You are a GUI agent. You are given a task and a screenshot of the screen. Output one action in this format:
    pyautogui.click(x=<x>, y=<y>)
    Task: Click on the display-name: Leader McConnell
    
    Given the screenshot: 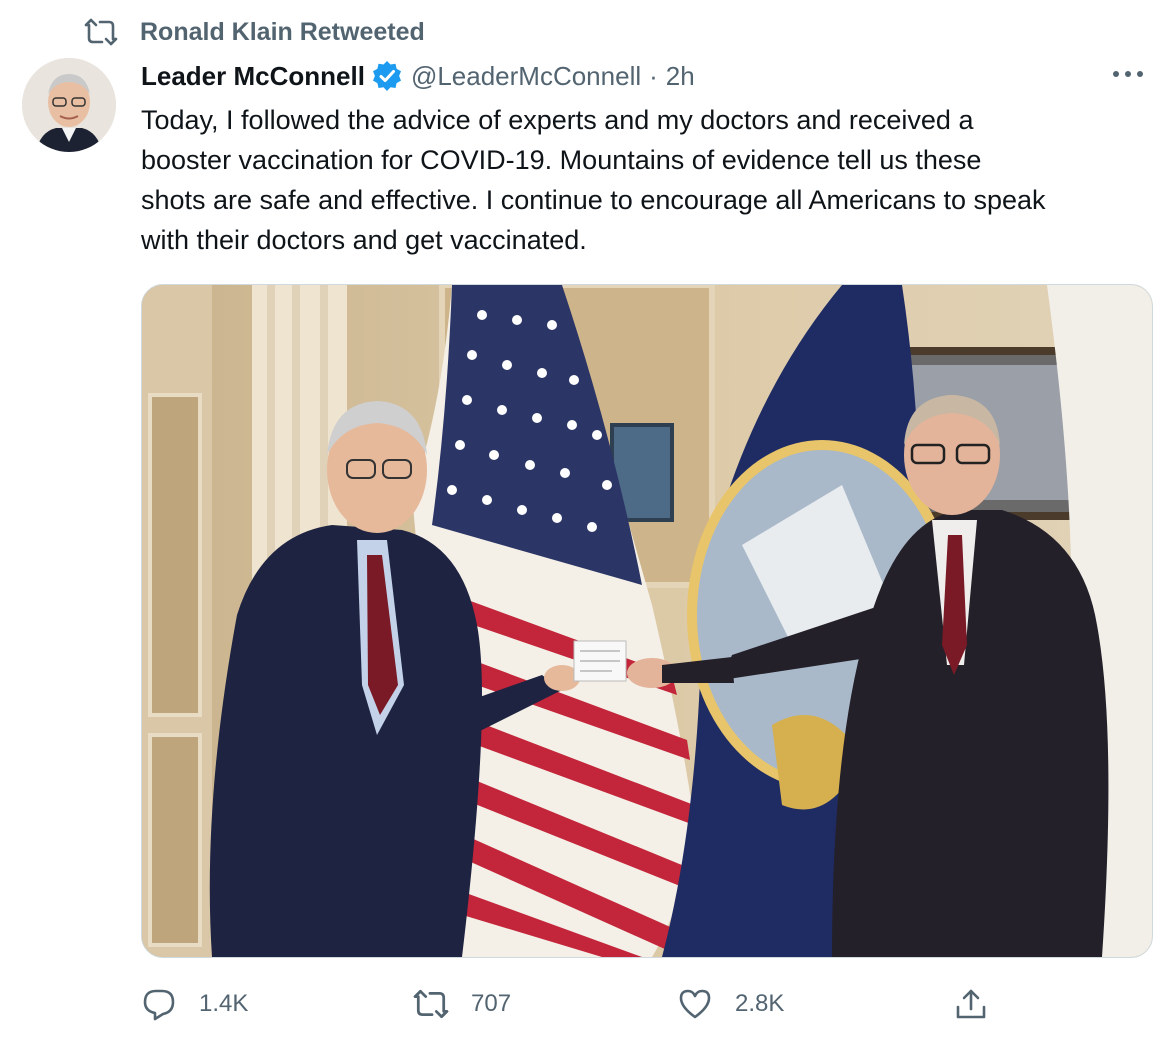 What is the action you would take?
    pyautogui.click(x=253, y=76)
    